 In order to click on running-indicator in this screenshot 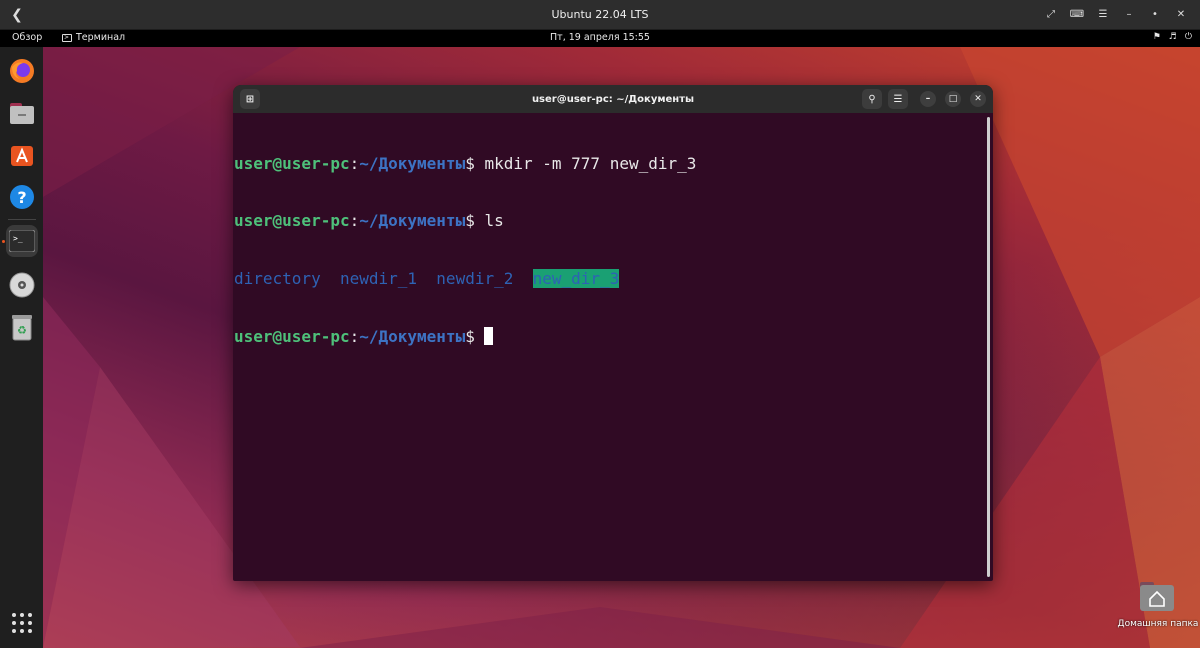, I will do `click(3, 241)`.